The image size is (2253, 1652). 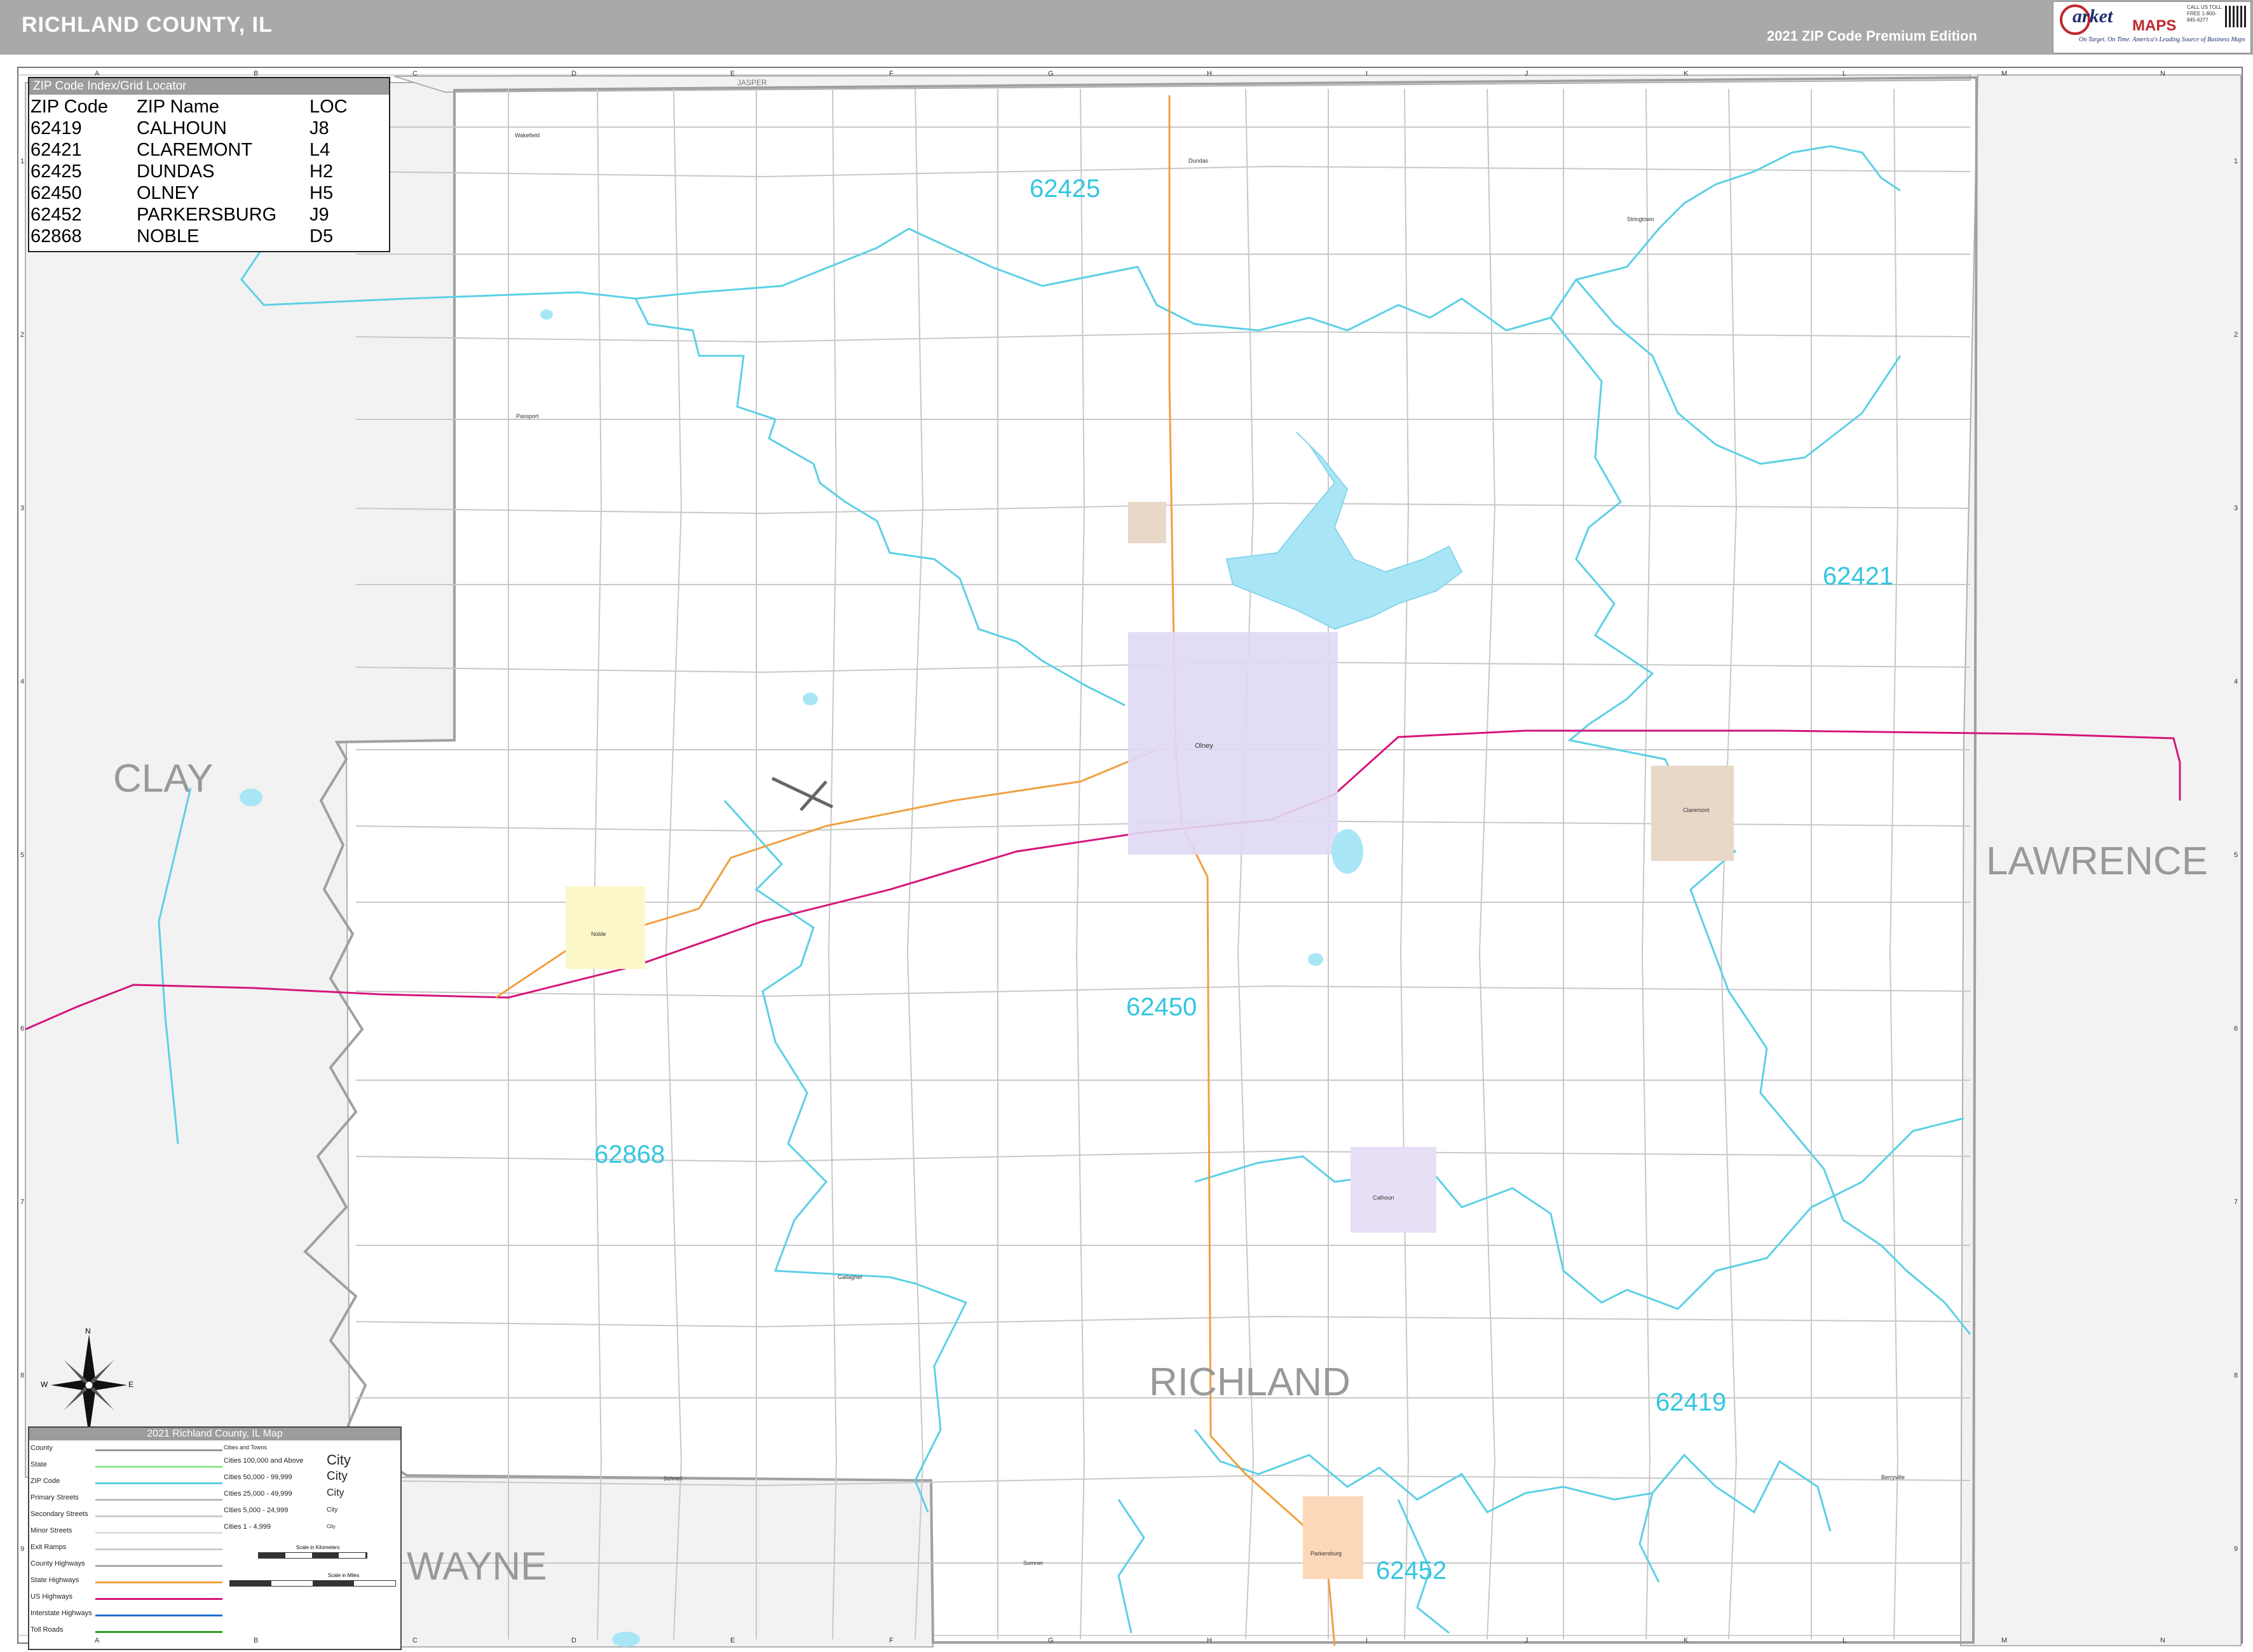 I want to click on table-row: 62419 CALHOUN J8, so click(x=188, y=129).